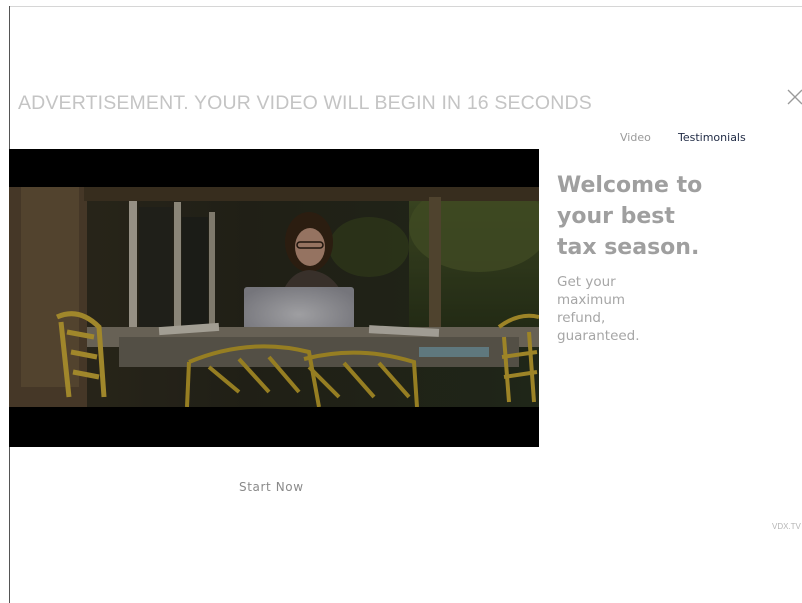 This screenshot has width=802, height=603. Describe the element at coordinates (581, 318) in the screenshot. I see `promo-subtext-line: refund,` at that location.